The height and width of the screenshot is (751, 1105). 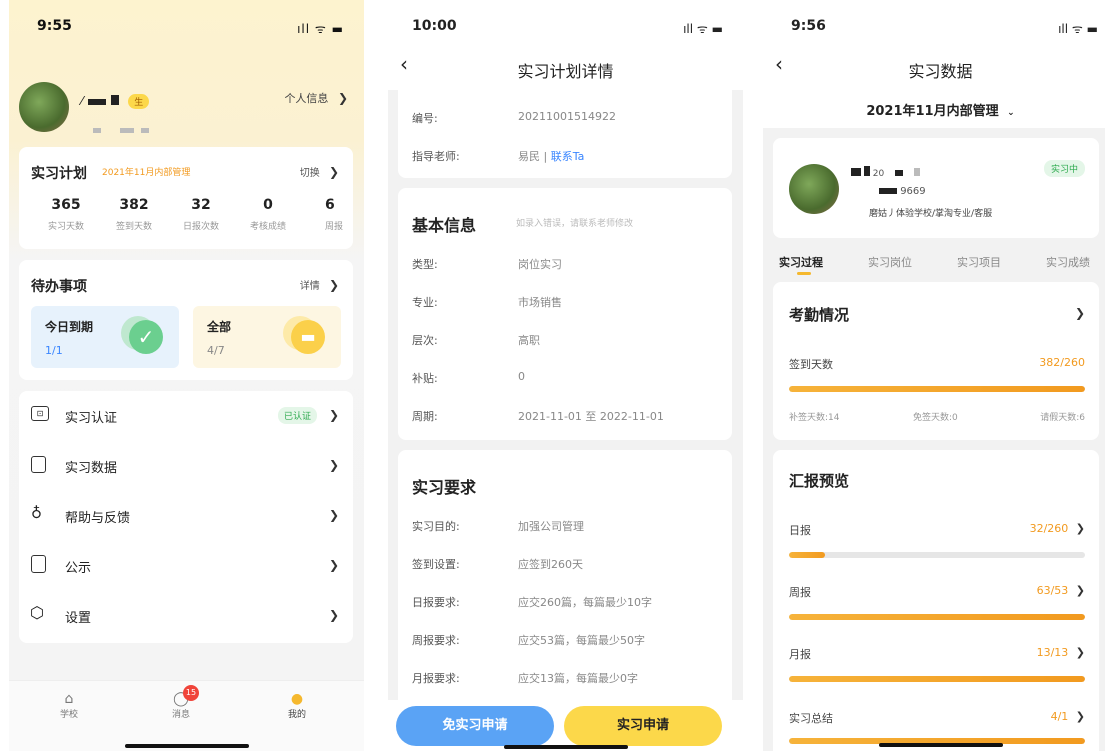 What do you see at coordinates (316, 98) in the screenshot?
I see `profile-info-link: 个人信息 ❯` at bounding box center [316, 98].